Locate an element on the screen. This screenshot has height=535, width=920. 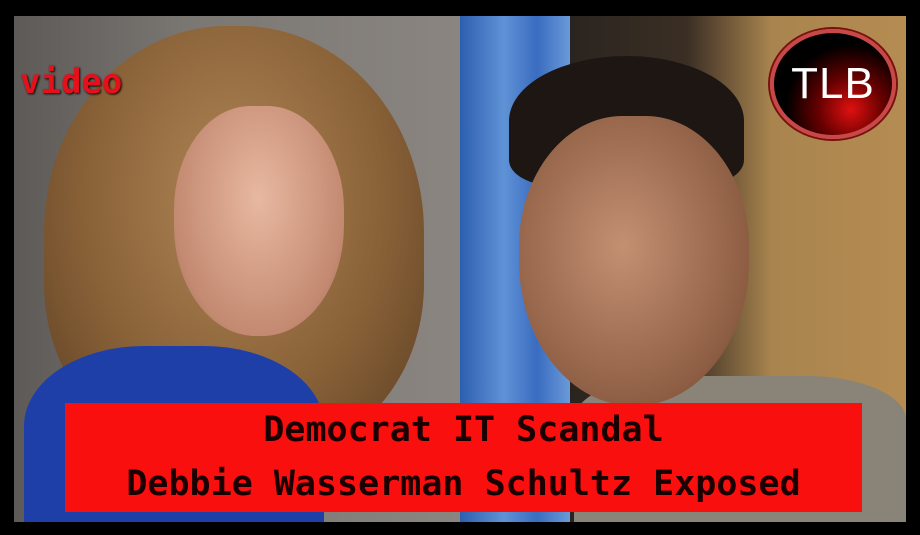
banner-line-2: Debbie Wasserman Schultz Exposed is located at coordinates (463, 484).